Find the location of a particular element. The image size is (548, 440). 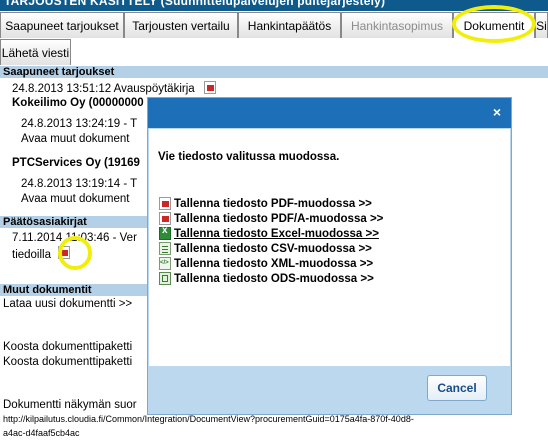

tab-offer-comparison: Tarjousten vertailu is located at coordinates (181, 25).